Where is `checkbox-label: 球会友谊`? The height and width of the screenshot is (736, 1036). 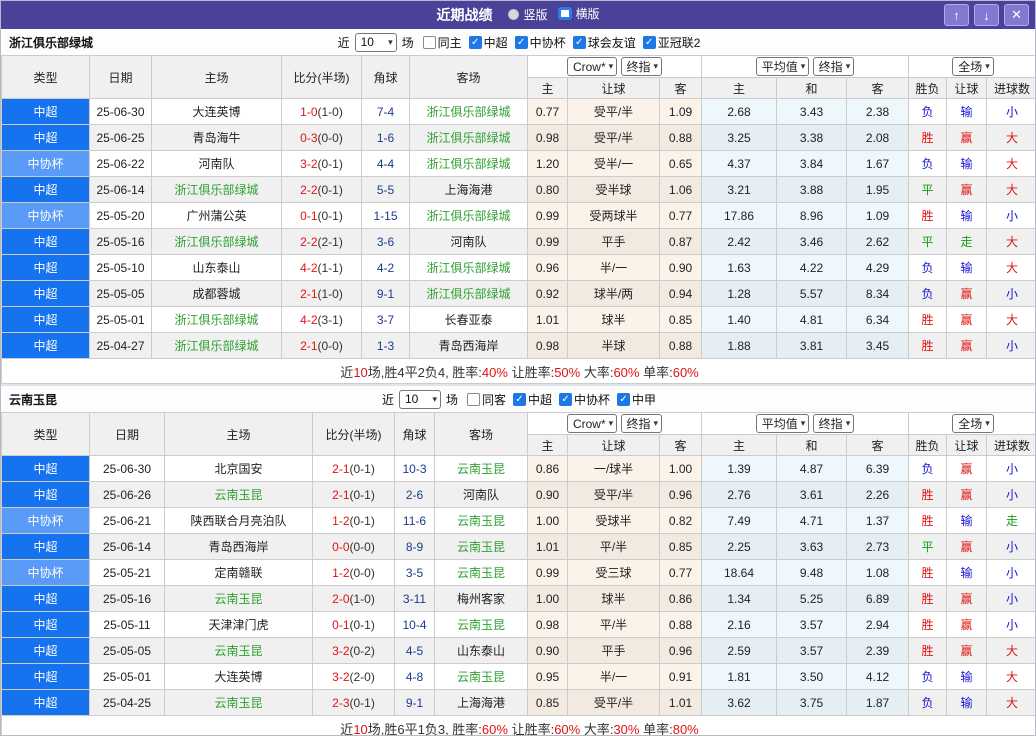 checkbox-label: 球会友谊 is located at coordinates (611, 42).